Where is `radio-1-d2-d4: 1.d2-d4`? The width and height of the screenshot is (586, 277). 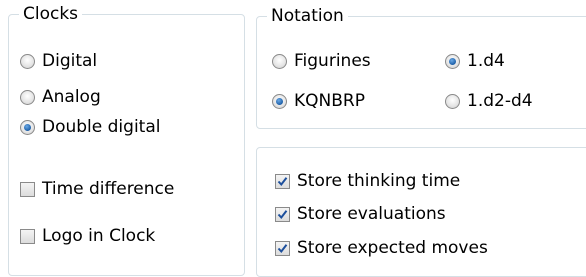 radio-1-d2-d4: 1.d2-d4 is located at coordinates (489, 101).